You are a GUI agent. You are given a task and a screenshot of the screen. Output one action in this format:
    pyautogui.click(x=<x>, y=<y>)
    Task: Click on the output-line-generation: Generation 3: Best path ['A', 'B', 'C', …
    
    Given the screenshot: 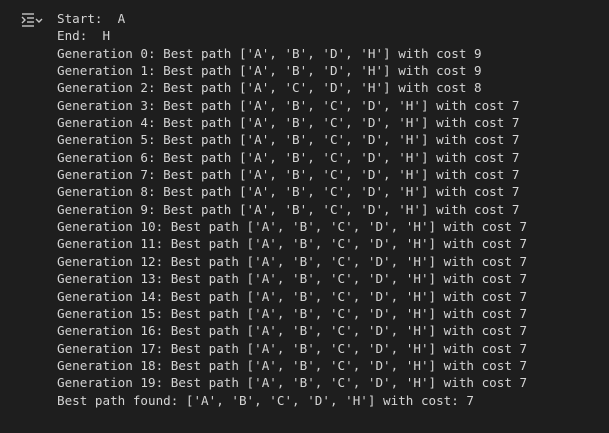 What is the action you would take?
    pyautogui.click(x=288, y=105)
    